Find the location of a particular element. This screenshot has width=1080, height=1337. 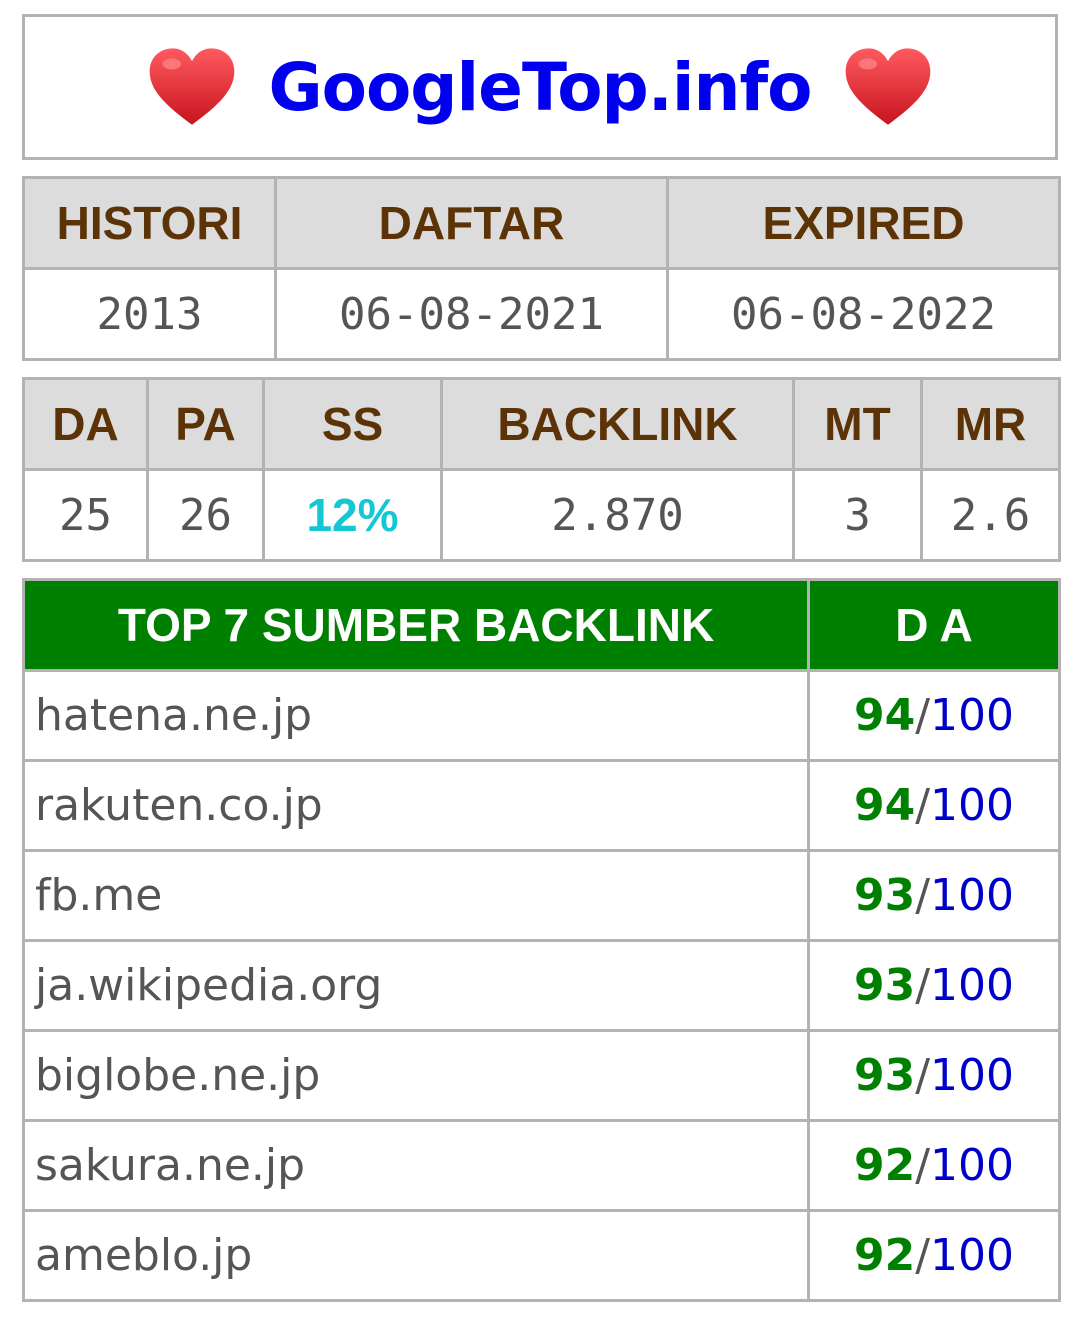

site-title-banner: GoogleTop.info is located at coordinates (540, 87).